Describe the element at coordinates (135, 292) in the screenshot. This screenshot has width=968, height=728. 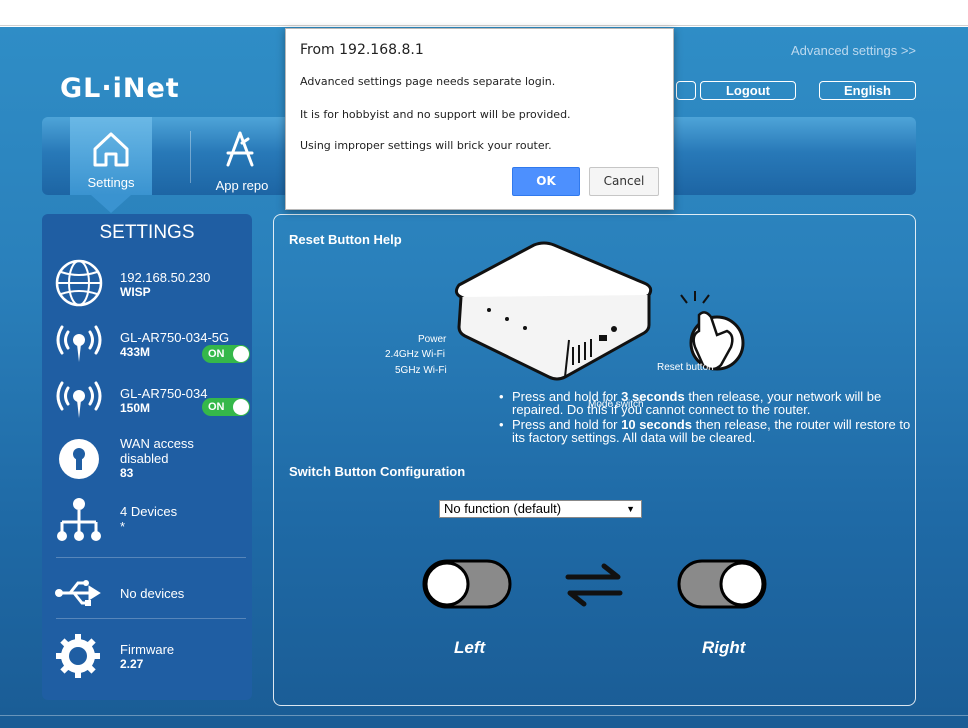
I see `sidebar-internet-sub: WISP` at that location.